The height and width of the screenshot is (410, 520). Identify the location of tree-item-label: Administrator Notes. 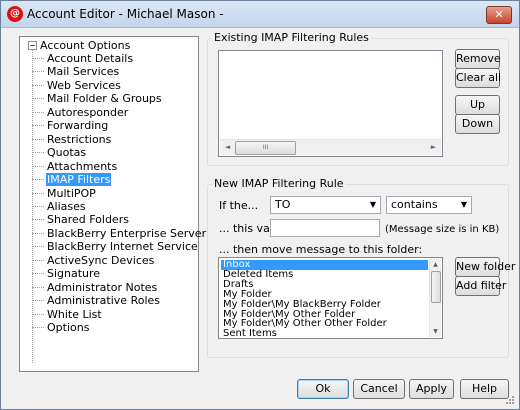
(102, 287).